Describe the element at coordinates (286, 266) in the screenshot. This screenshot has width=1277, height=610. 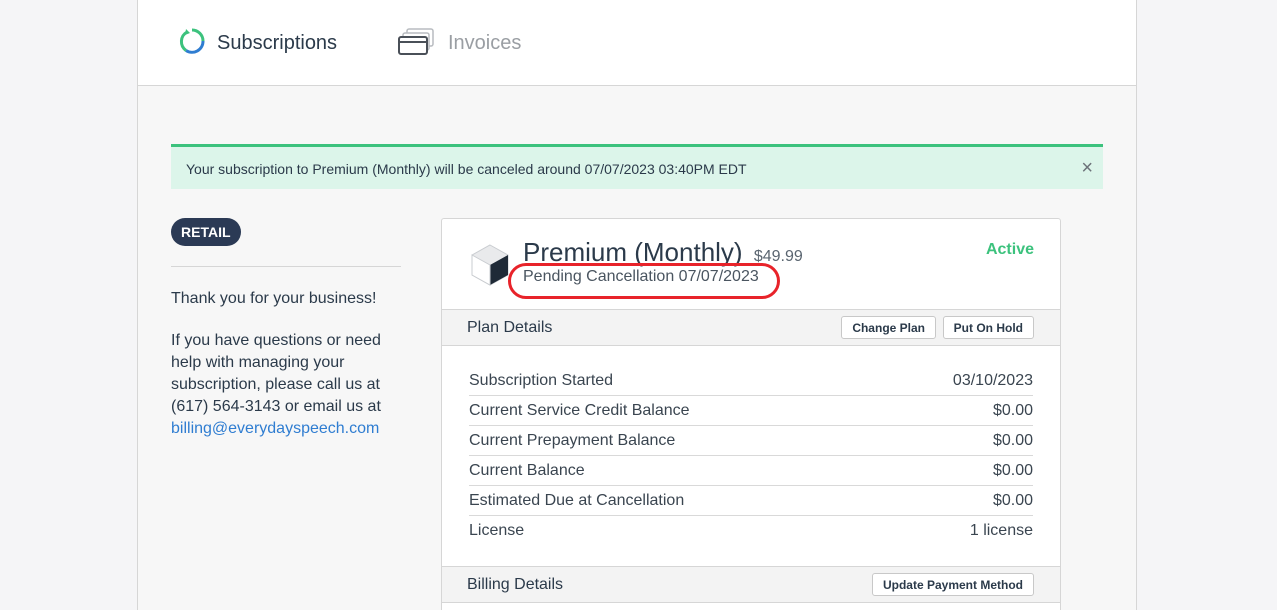
I see `sidebar-divider` at that location.